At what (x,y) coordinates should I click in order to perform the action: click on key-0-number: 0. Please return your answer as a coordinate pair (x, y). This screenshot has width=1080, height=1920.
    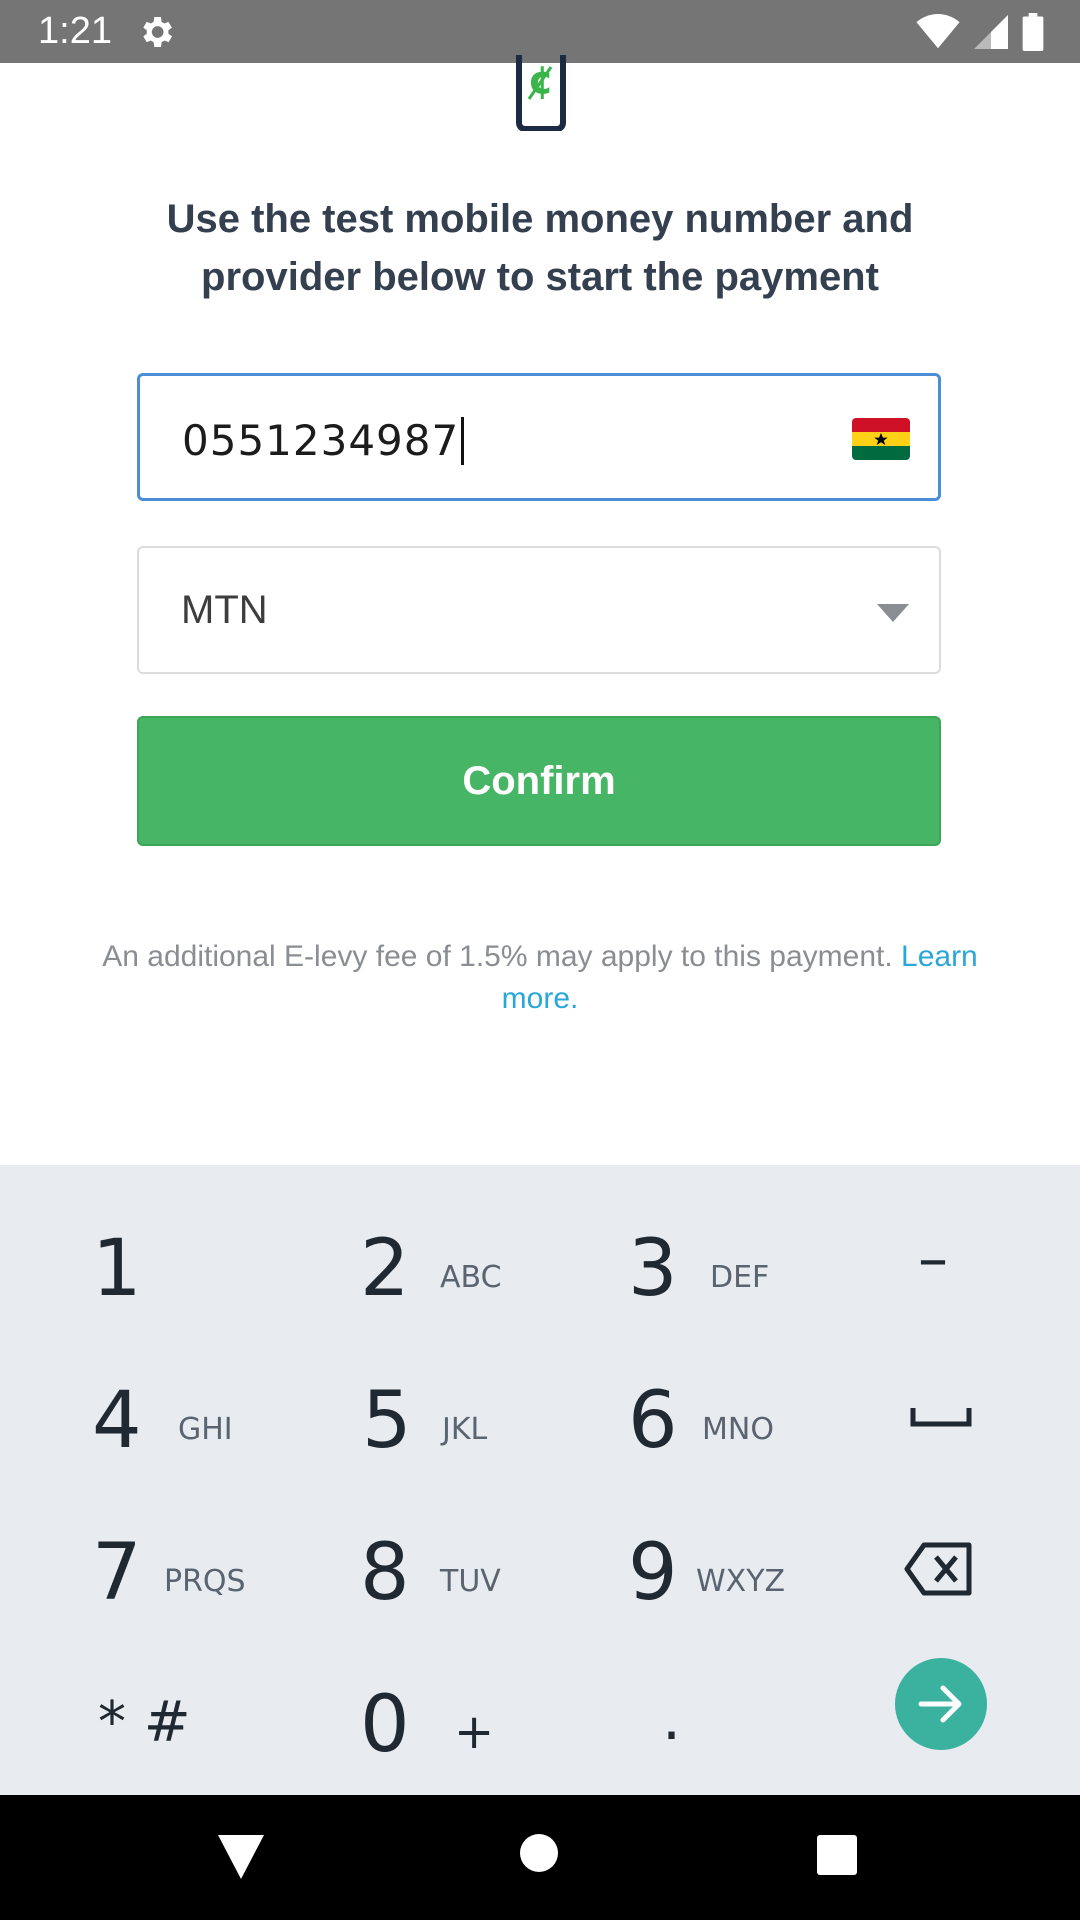
    Looking at the image, I should click on (385, 1725).